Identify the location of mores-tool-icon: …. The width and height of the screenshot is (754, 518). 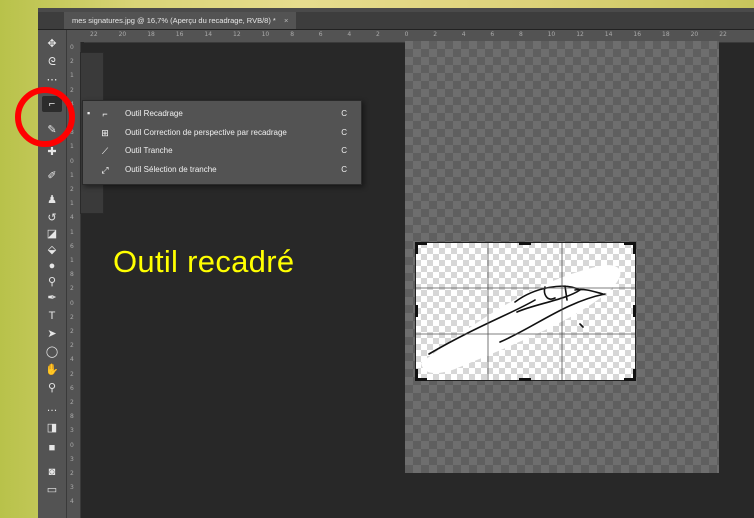
(52, 408).